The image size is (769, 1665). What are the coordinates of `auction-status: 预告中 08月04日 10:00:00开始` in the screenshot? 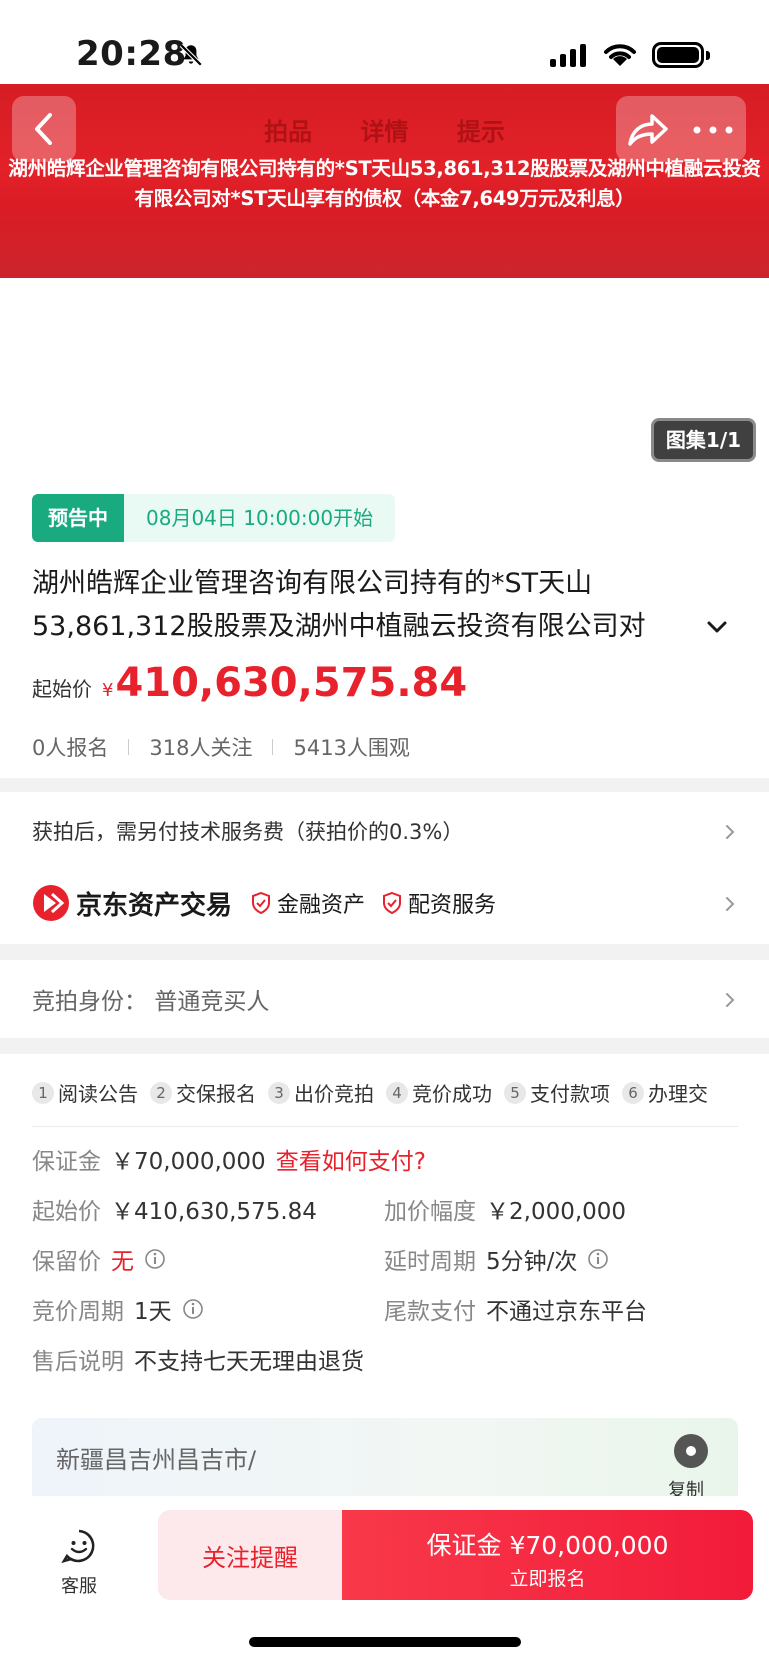 It's located at (214, 518).